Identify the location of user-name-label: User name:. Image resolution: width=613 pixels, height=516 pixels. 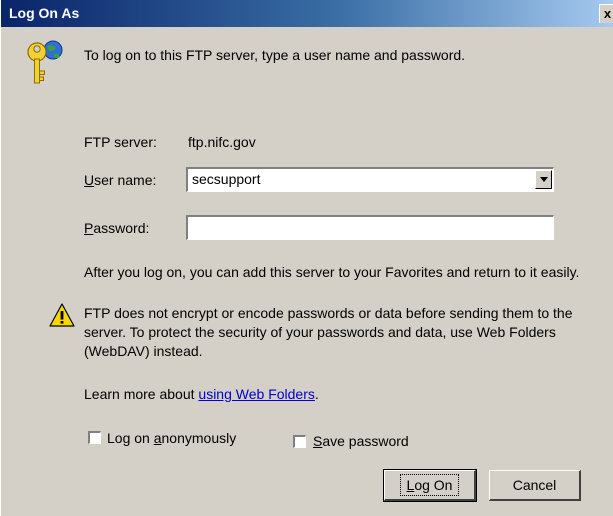
(120, 180).